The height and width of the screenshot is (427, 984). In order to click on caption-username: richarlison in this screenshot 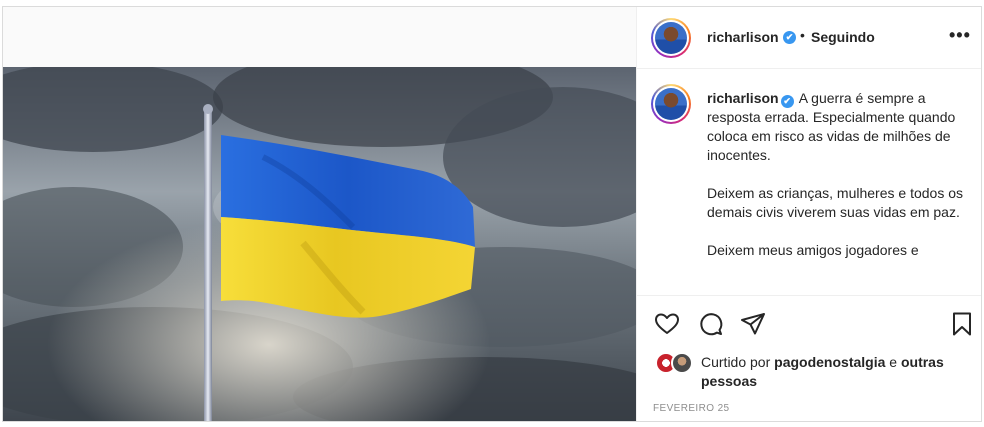, I will do `click(743, 98)`.